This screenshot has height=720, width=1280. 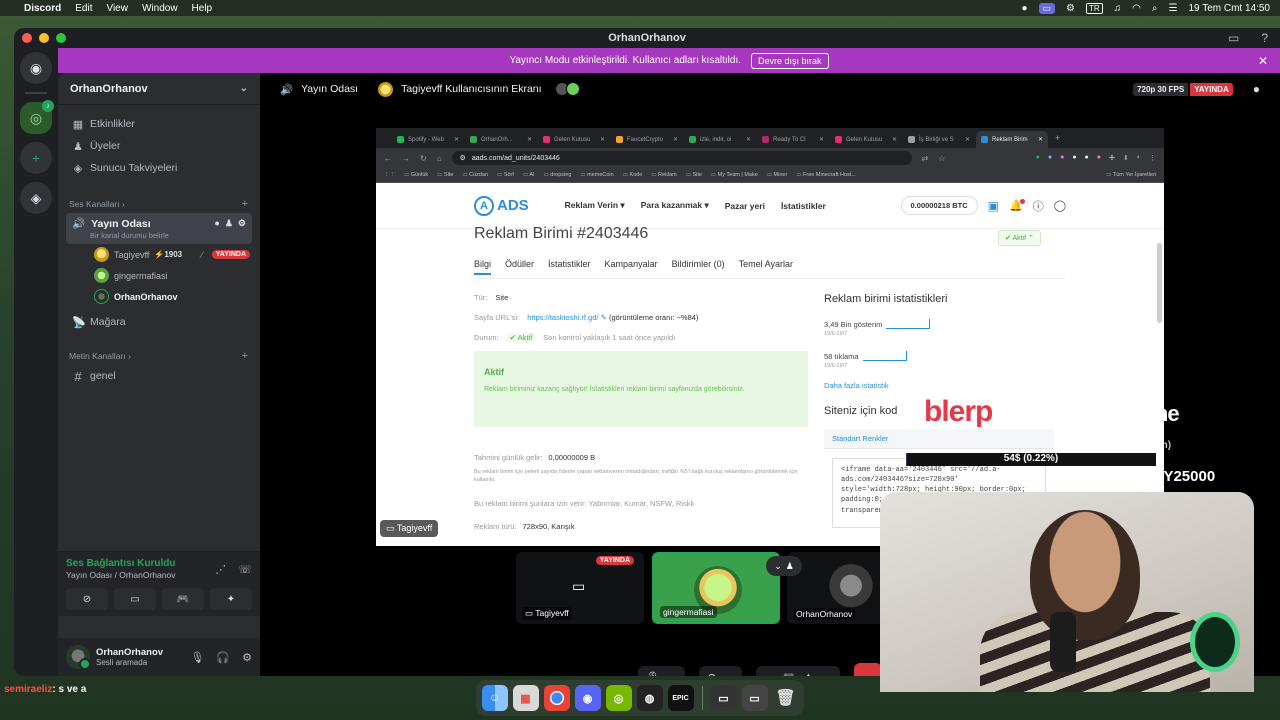 I want to click on bookmark-item: dropsieg, so click(x=557, y=175).